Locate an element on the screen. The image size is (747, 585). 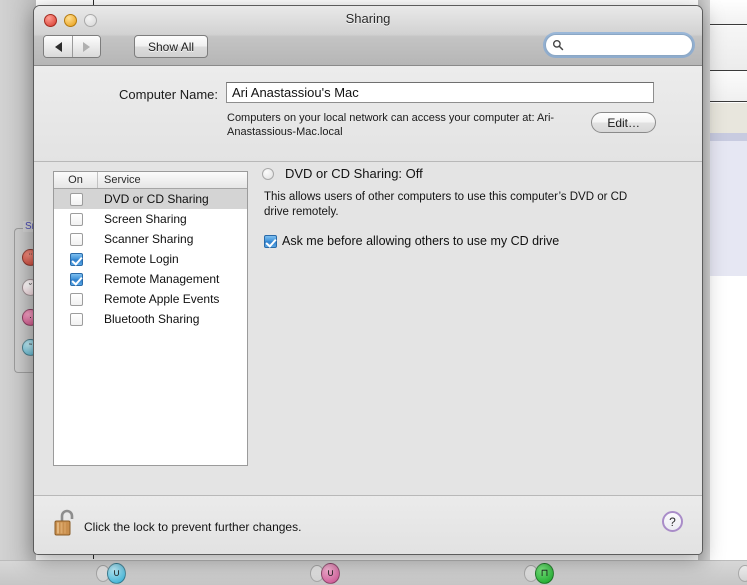
show-all-button: Show All is located at coordinates (171, 46).